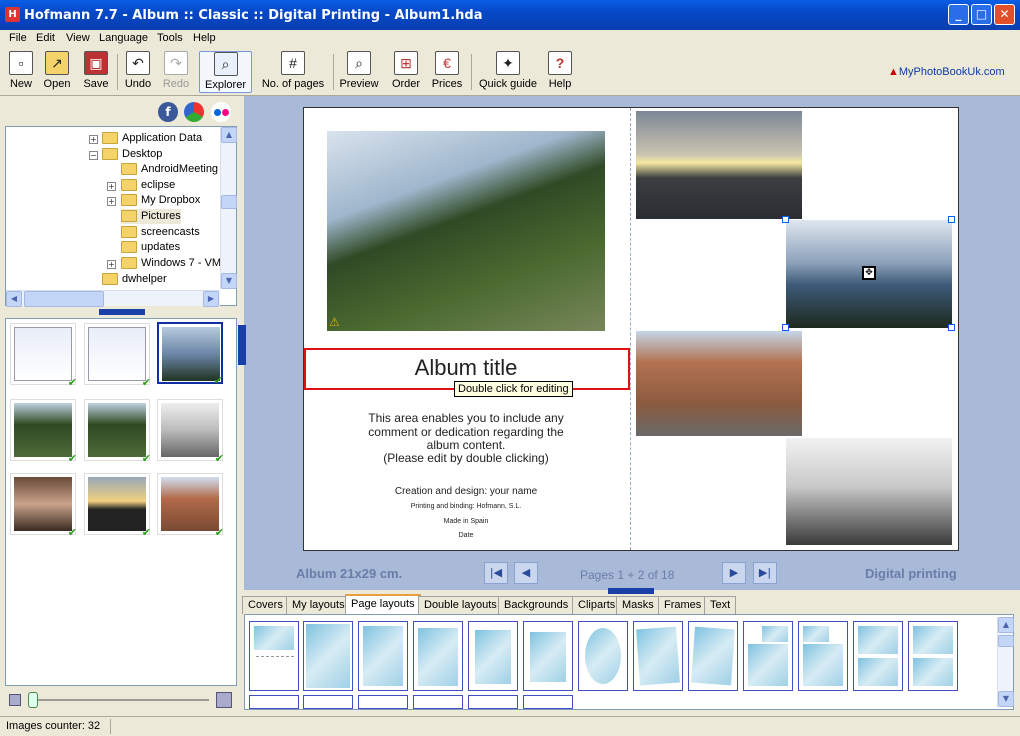  What do you see at coordinates (122, 312) in the screenshot?
I see `splitter-handle` at bounding box center [122, 312].